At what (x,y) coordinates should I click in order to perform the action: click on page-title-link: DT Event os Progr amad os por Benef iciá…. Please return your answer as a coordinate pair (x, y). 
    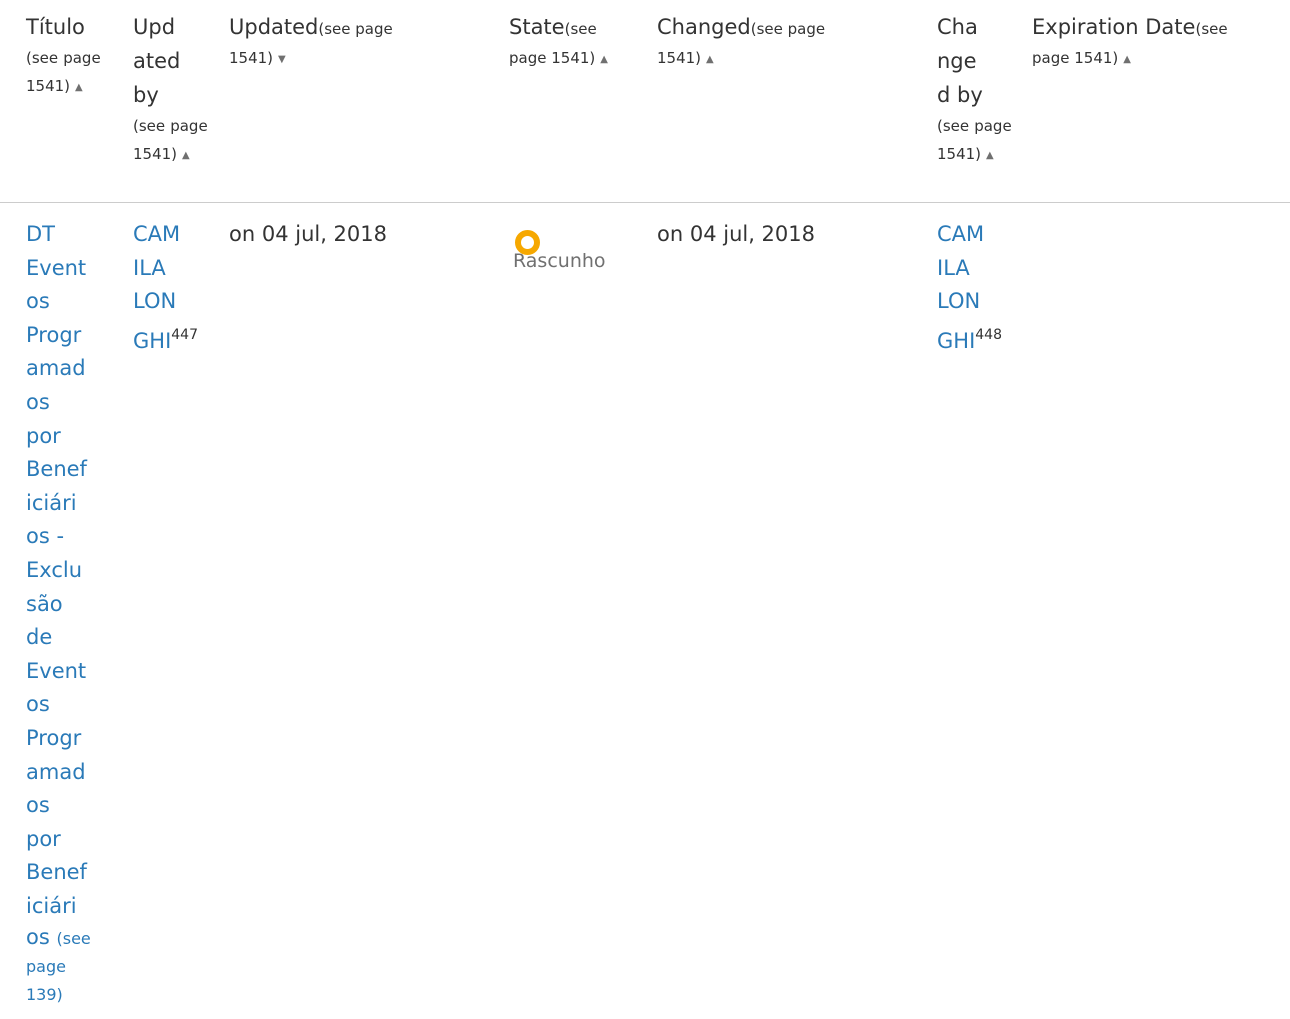
    Looking at the image, I should click on (66, 613).